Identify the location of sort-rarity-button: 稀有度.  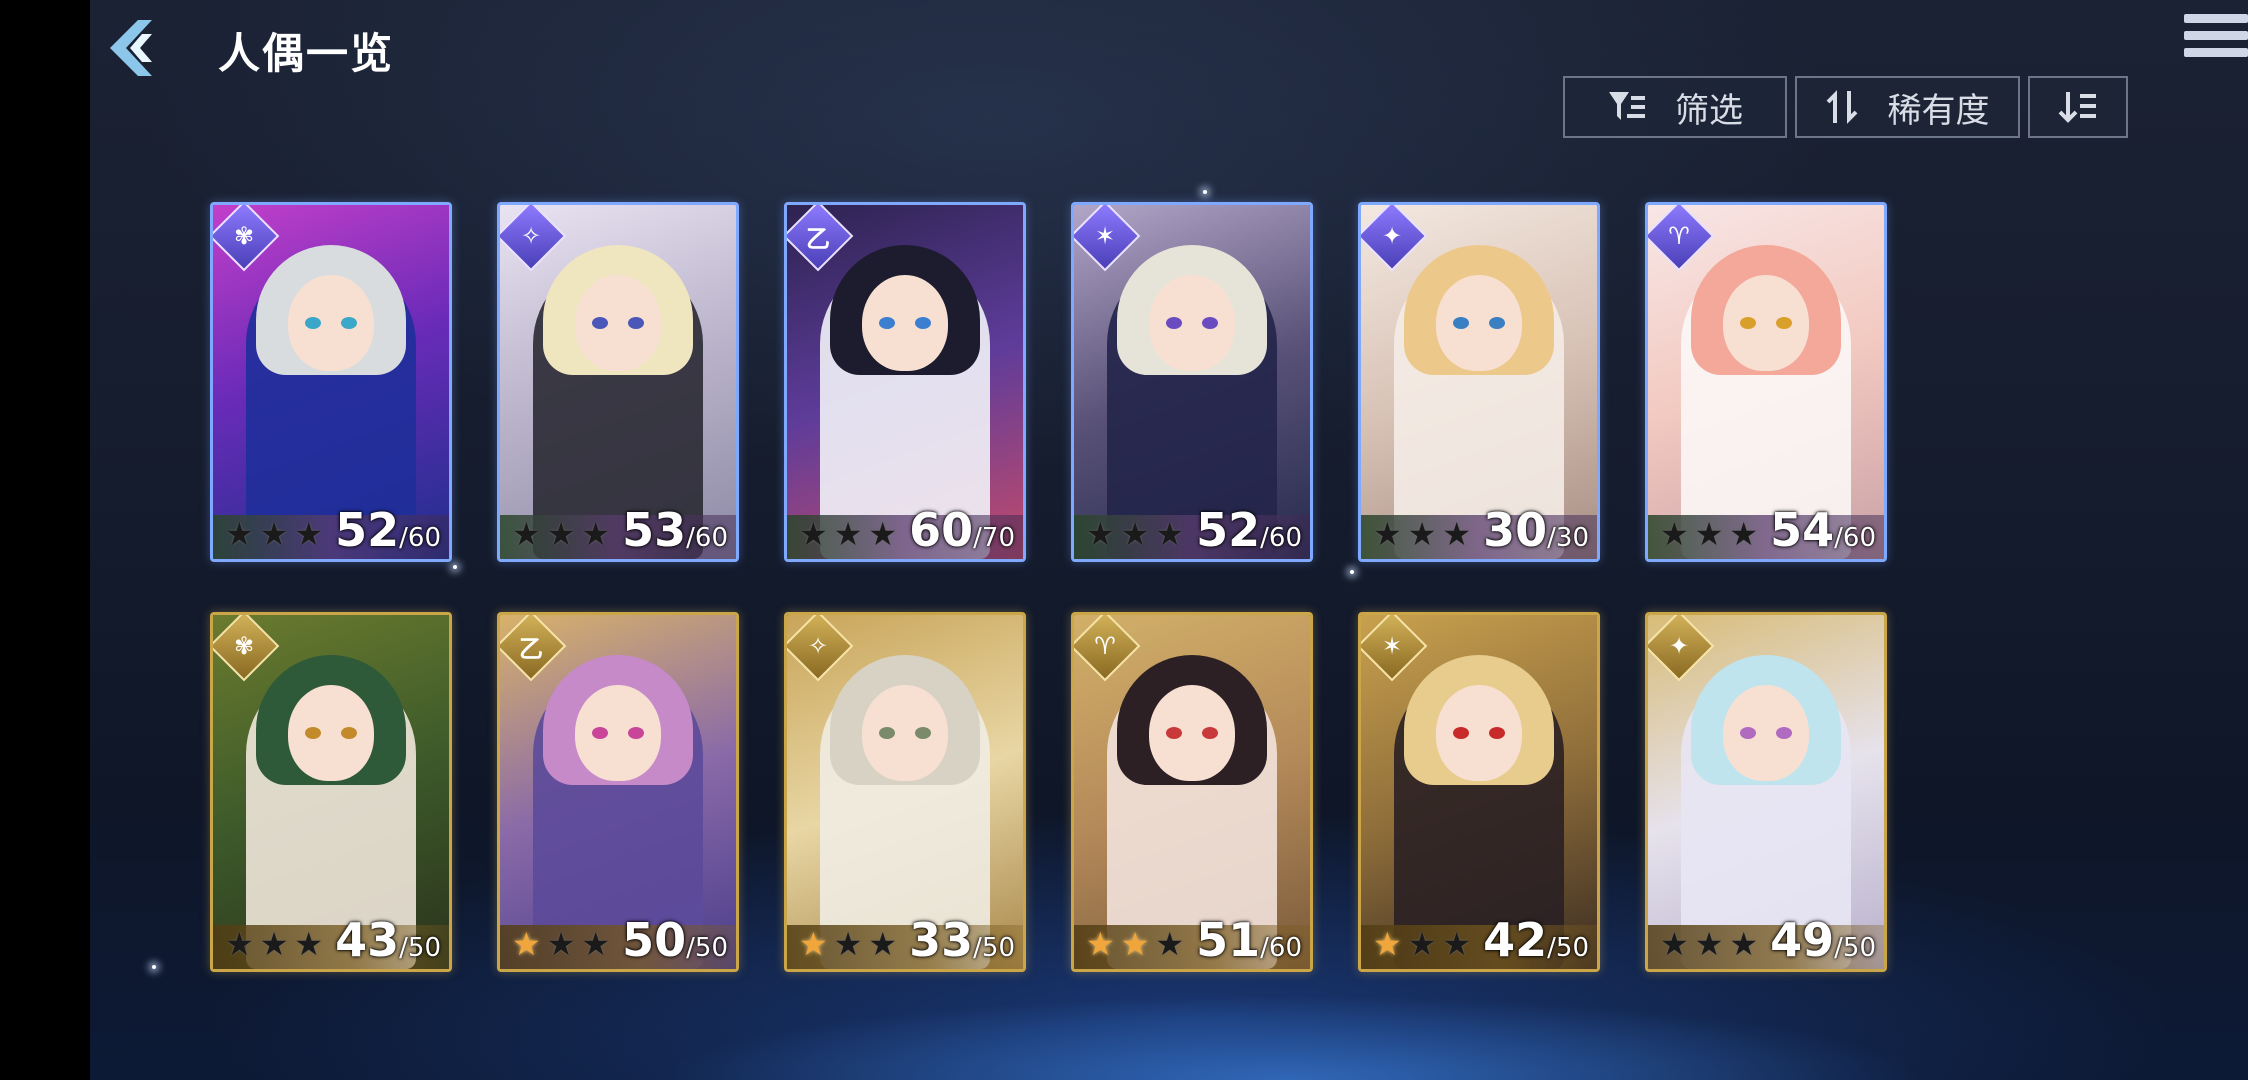
(1907, 107).